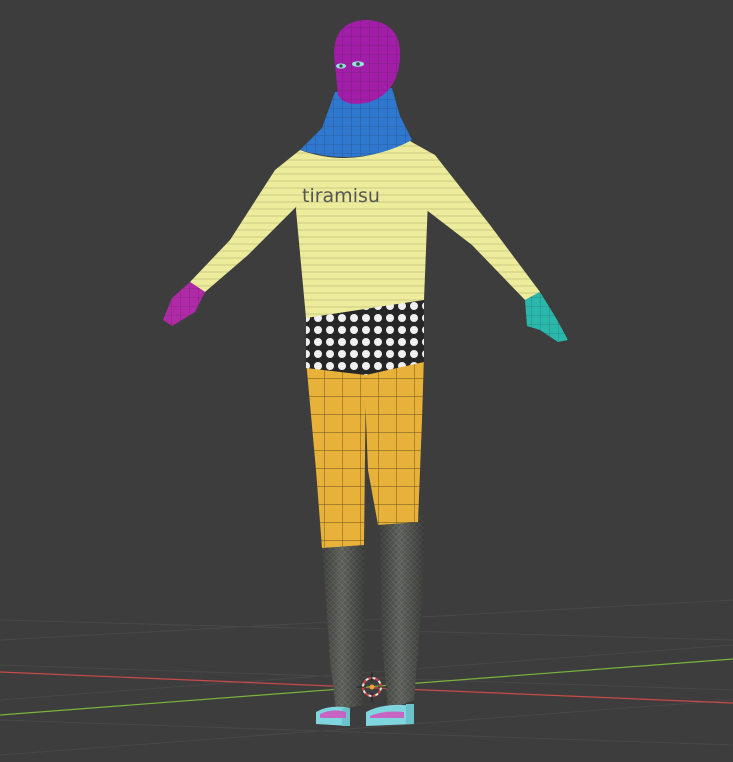 This screenshot has width=733, height=762. Describe the element at coordinates (365, 715) in the screenshot. I see `soles` at that location.